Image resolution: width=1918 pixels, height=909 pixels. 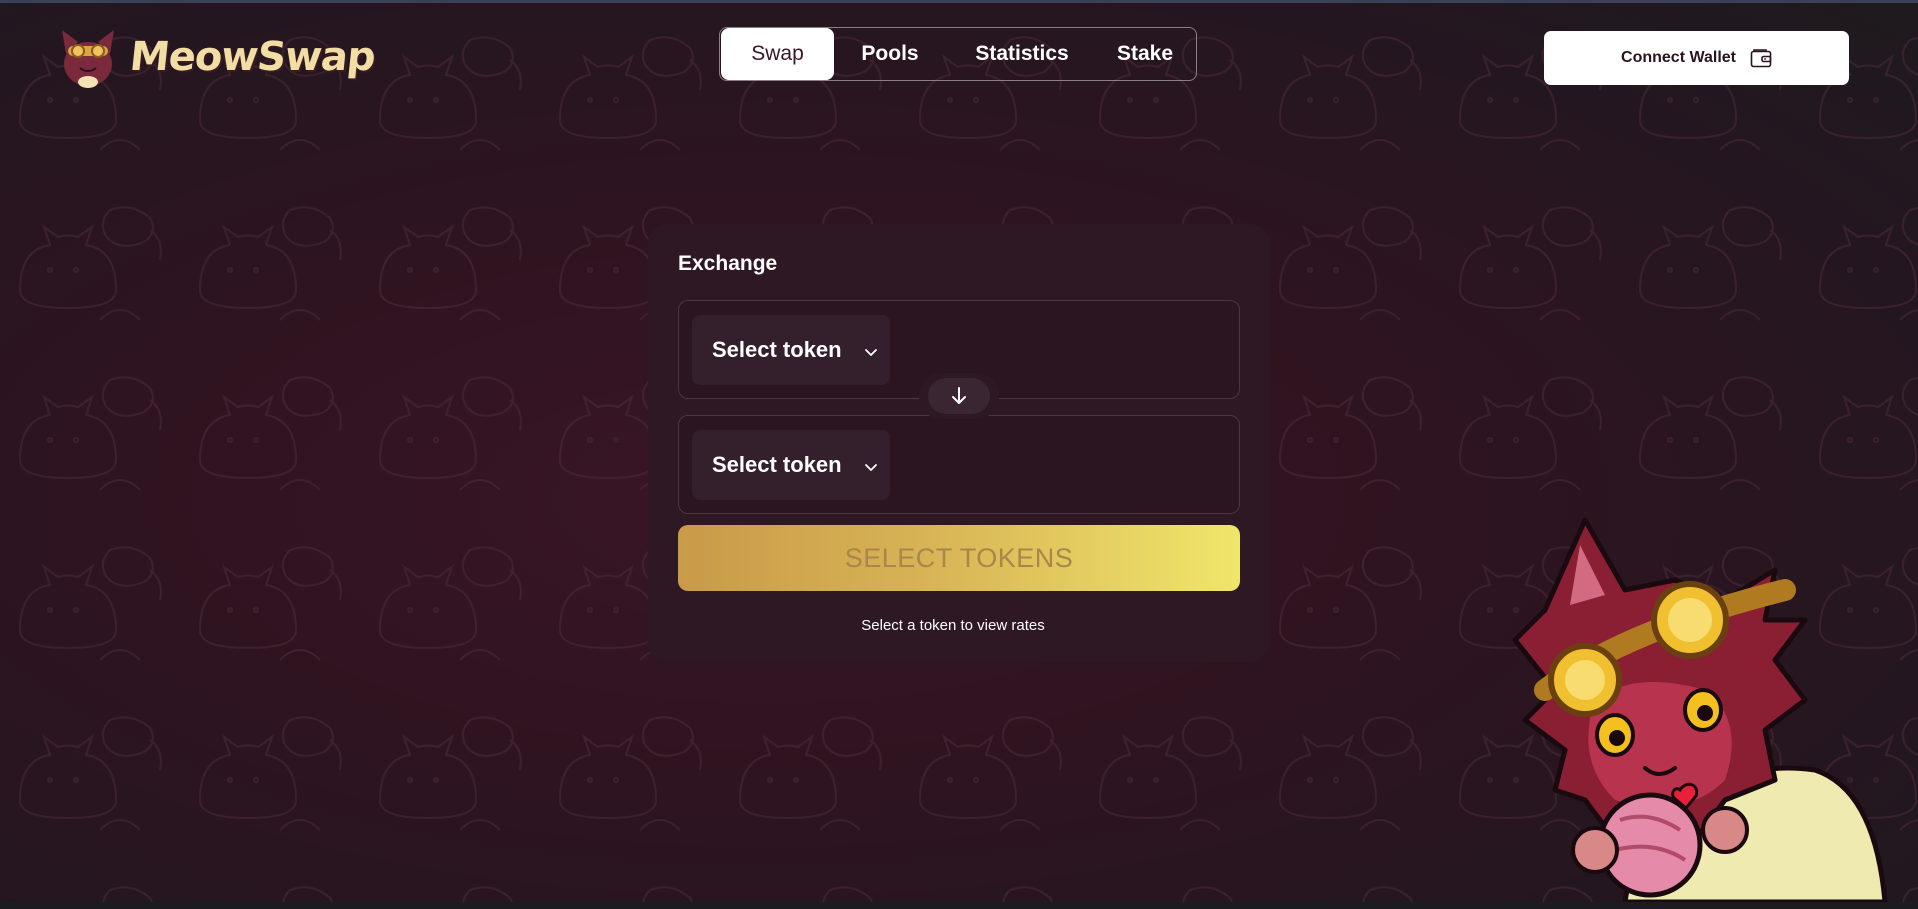 What do you see at coordinates (890, 54) in the screenshot?
I see `tab-pools: Pools` at bounding box center [890, 54].